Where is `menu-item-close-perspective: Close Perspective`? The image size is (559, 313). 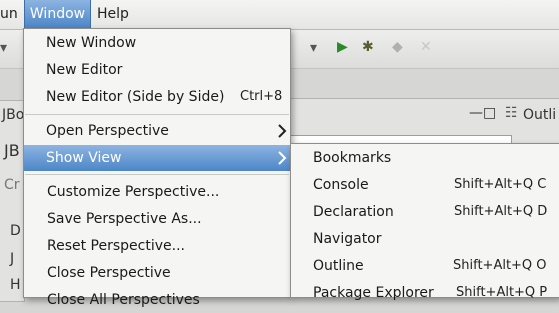 menu-item-close-perspective: Close Perspective is located at coordinates (157, 273).